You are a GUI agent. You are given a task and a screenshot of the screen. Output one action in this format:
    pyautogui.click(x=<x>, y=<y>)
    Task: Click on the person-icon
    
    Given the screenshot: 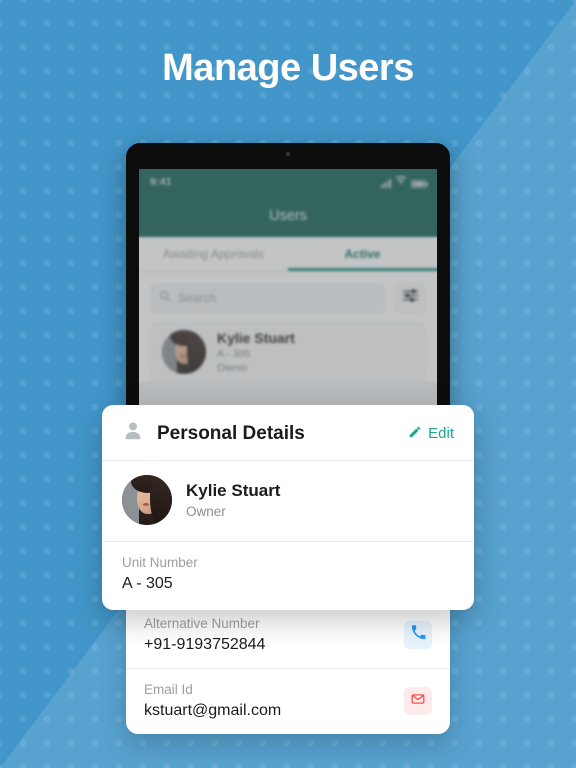 What is the action you would take?
    pyautogui.click(x=133, y=433)
    